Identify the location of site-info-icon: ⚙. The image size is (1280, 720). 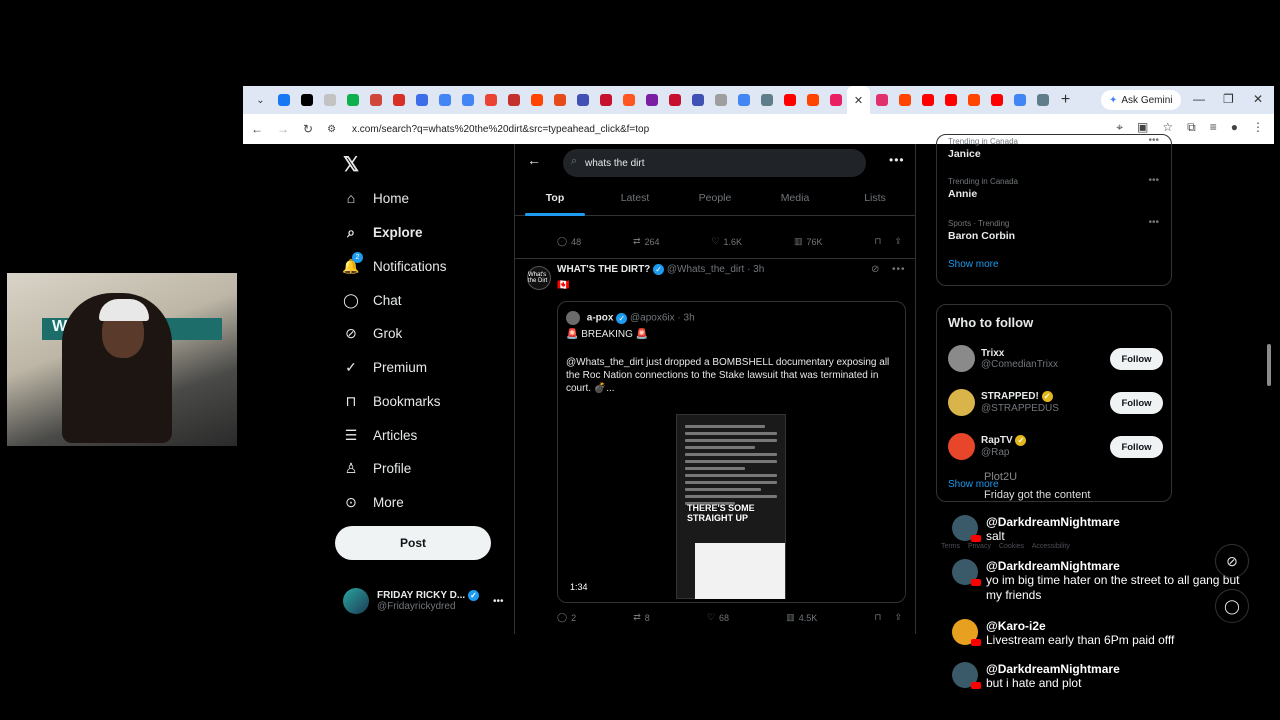
(331, 129).